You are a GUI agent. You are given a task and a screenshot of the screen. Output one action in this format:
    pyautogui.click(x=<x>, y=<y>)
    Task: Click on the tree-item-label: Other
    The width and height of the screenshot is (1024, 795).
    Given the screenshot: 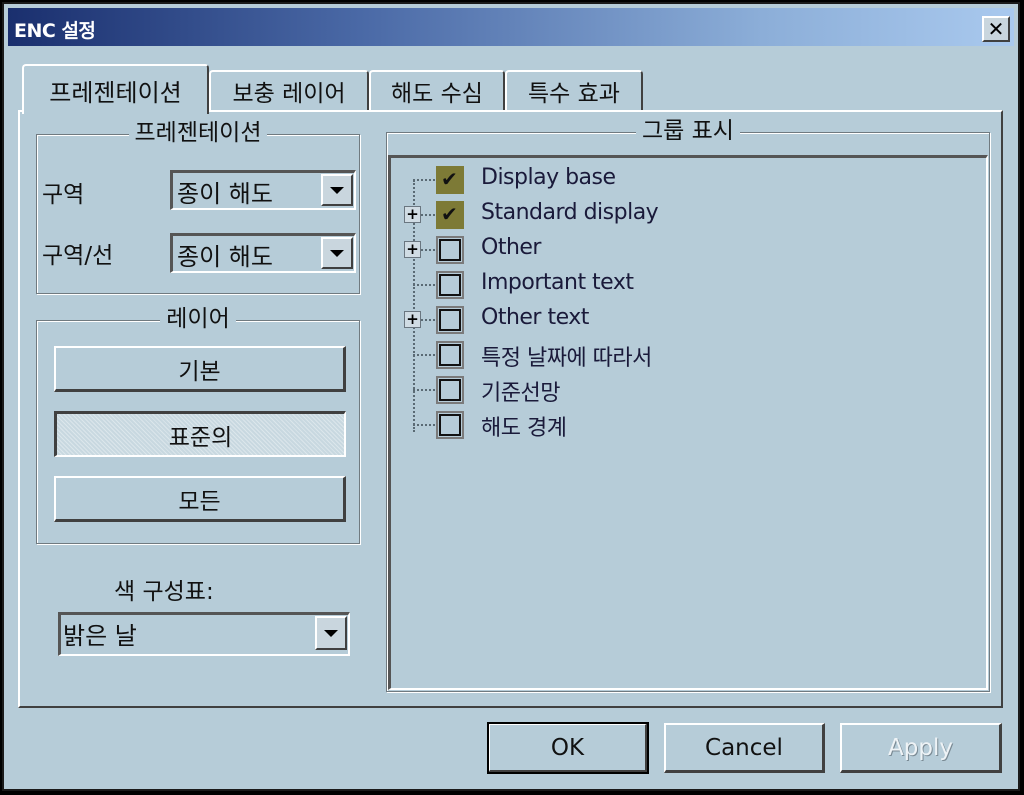 What is the action you would take?
    pyautogui.click(x=511, y=247)
    